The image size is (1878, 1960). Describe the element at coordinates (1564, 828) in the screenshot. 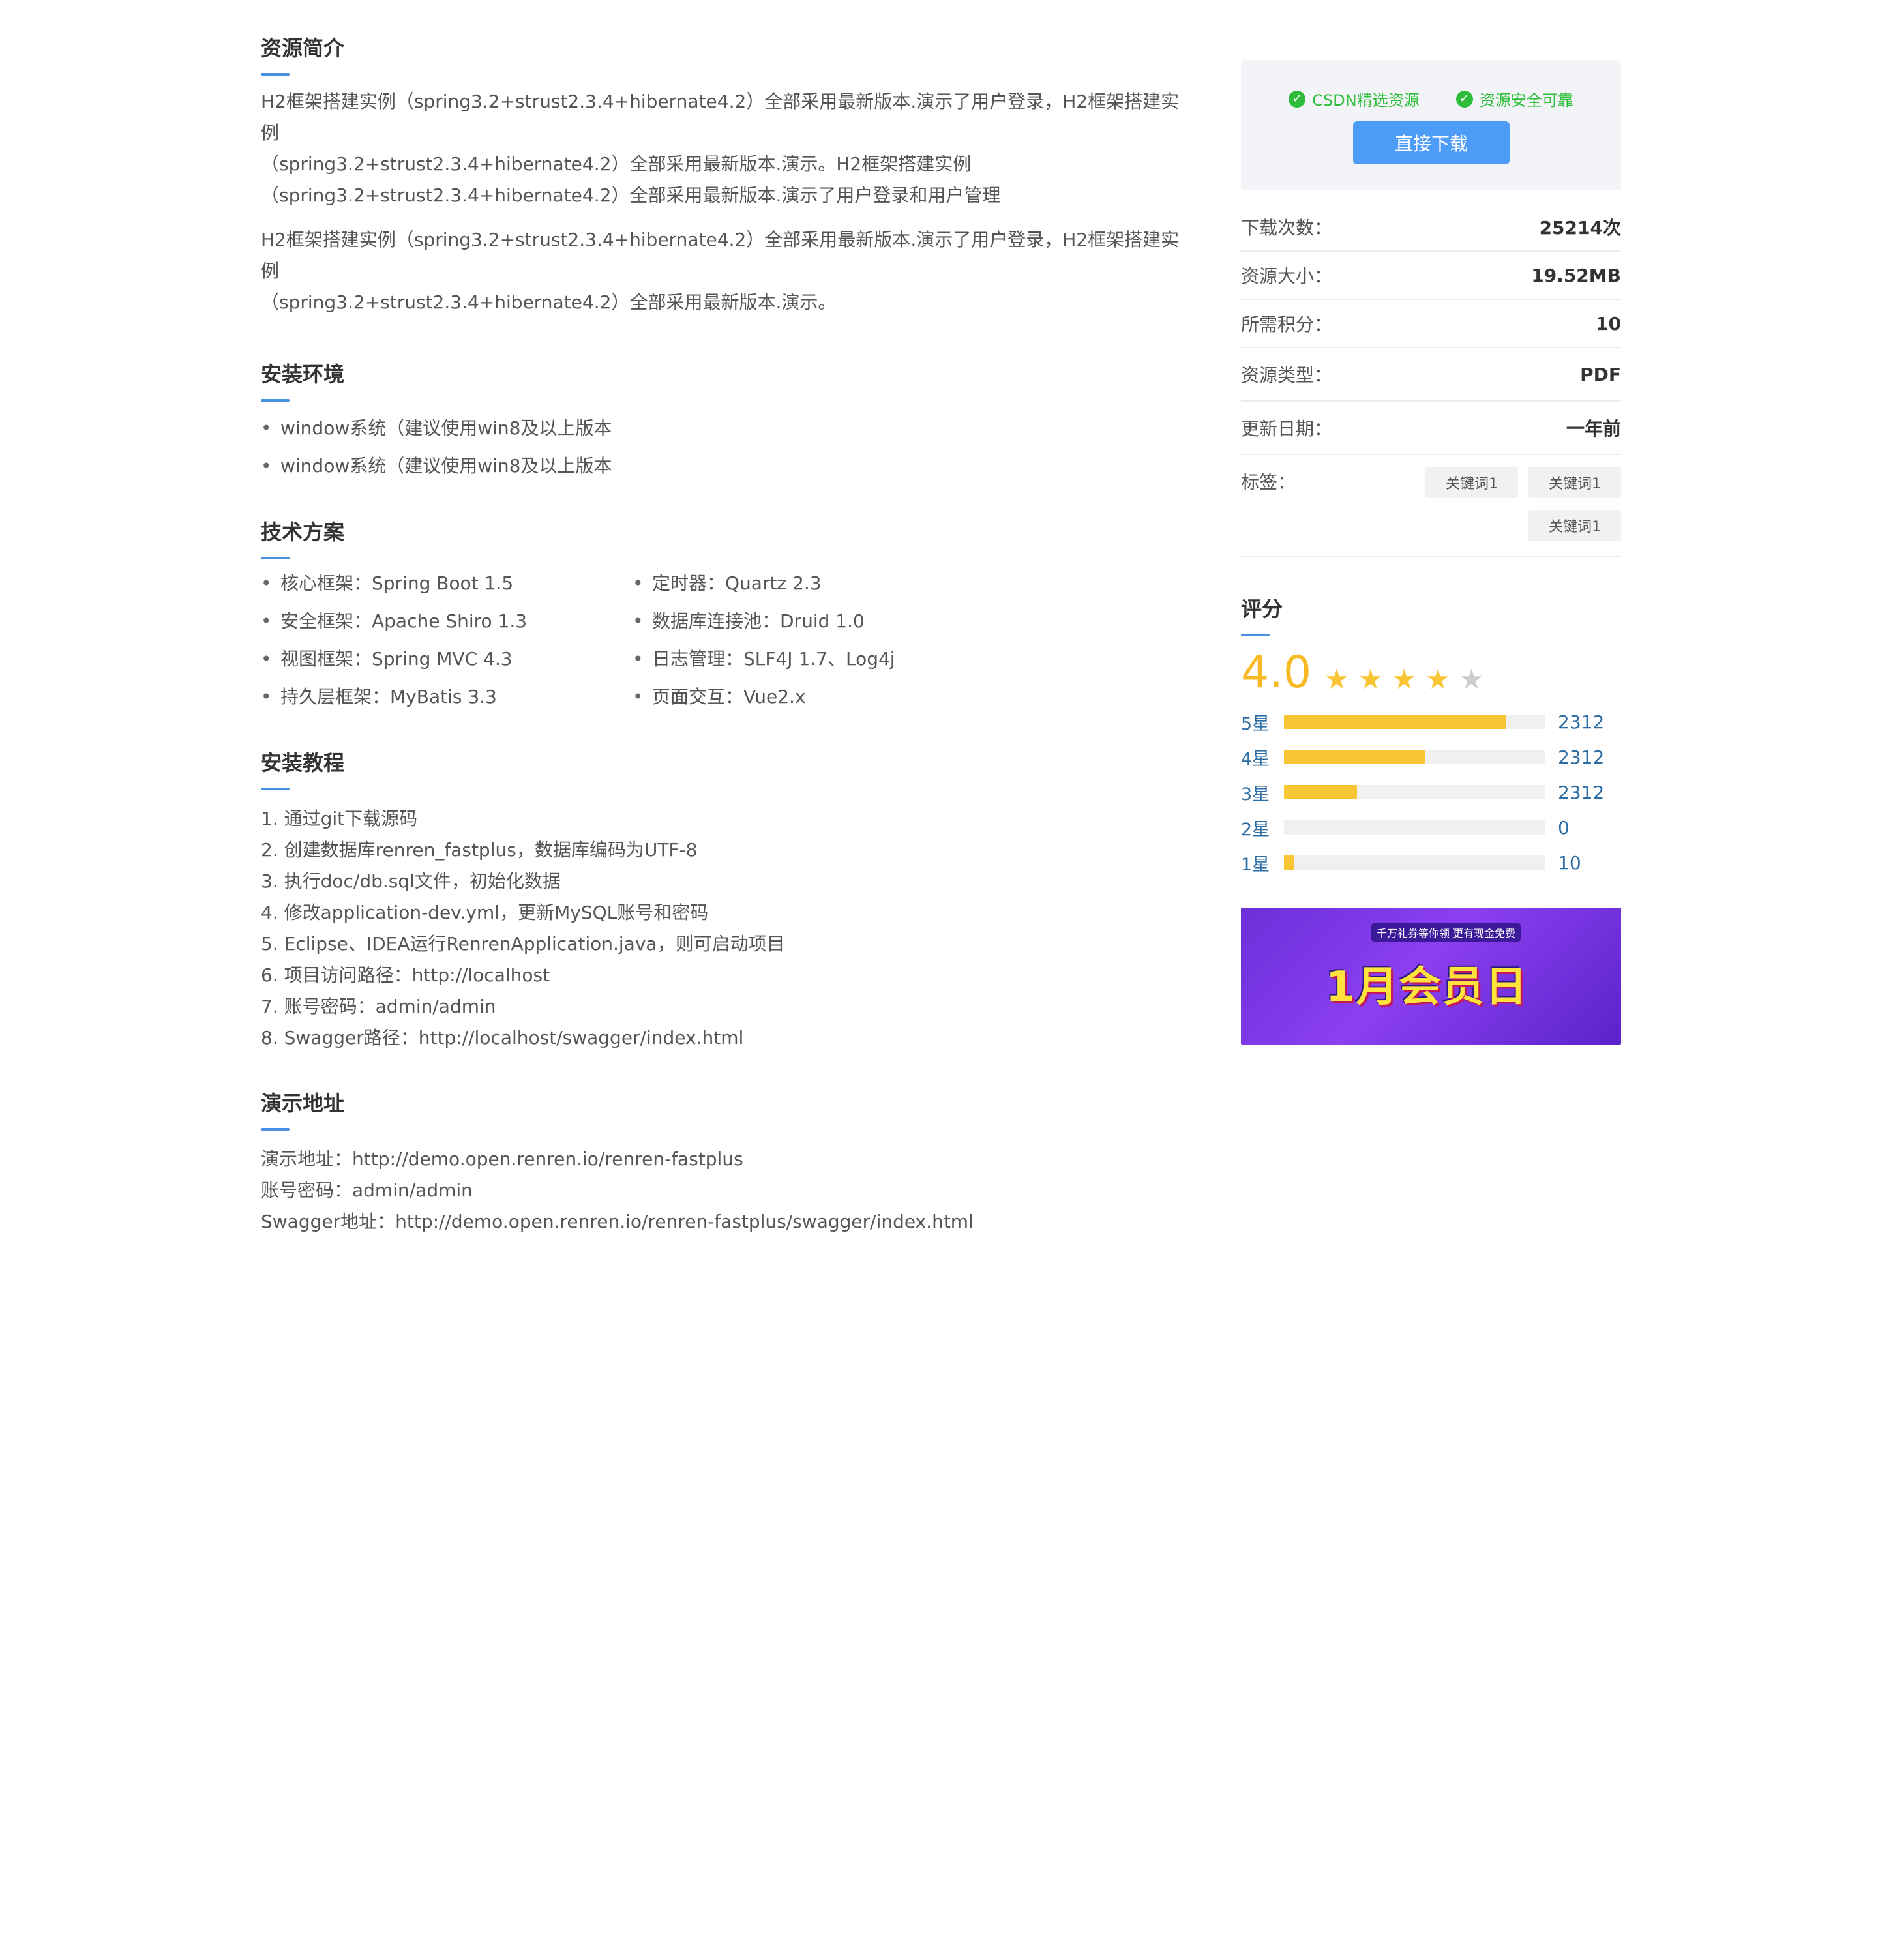

I see `rating-dist-count: 0` at that location.